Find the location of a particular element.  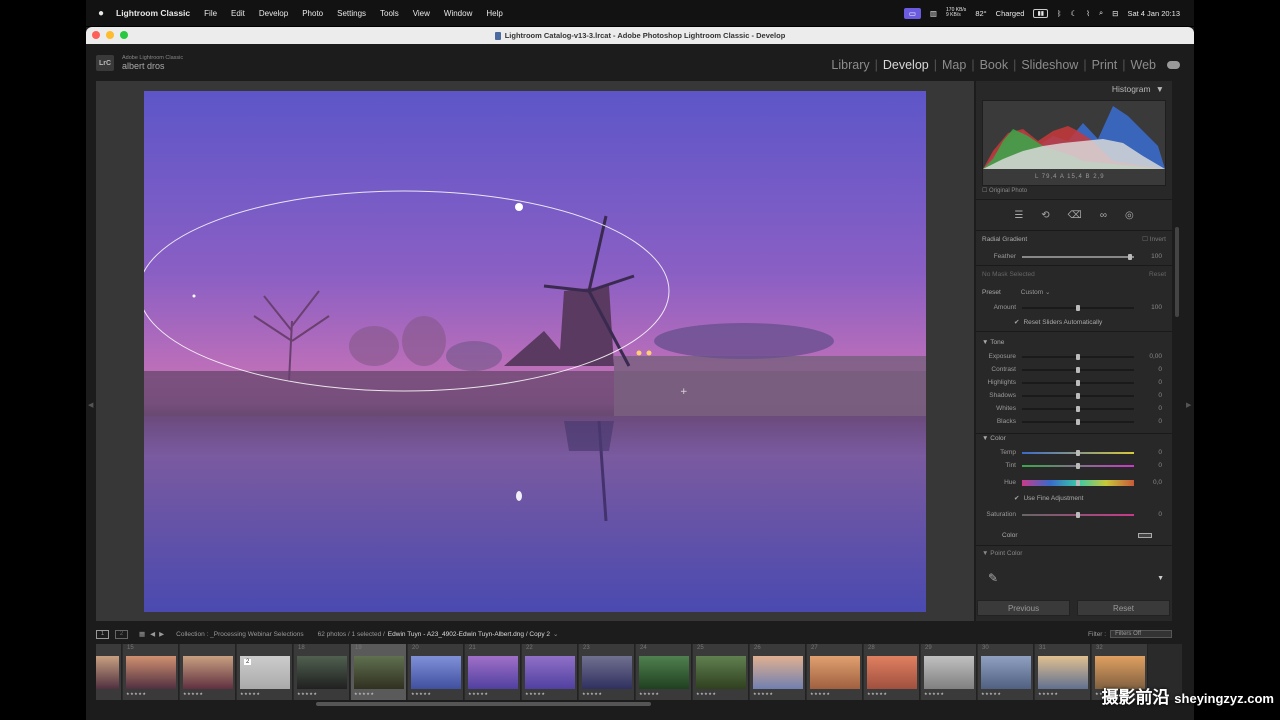

menu-settings: Settings is located at coordinates (351, 13).